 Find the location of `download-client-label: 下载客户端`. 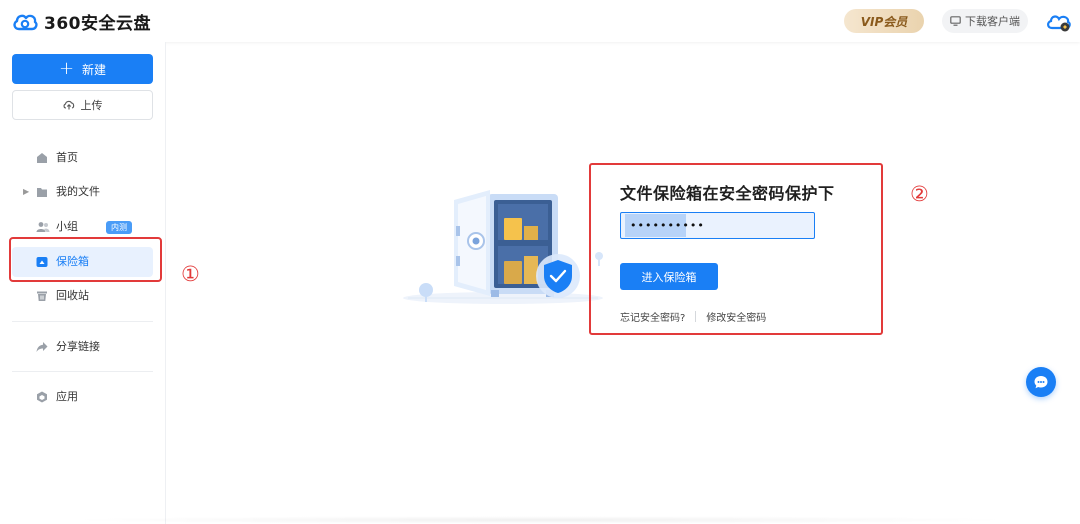

download-client-label: 下载客户端 is located at coordinates (992, 21).